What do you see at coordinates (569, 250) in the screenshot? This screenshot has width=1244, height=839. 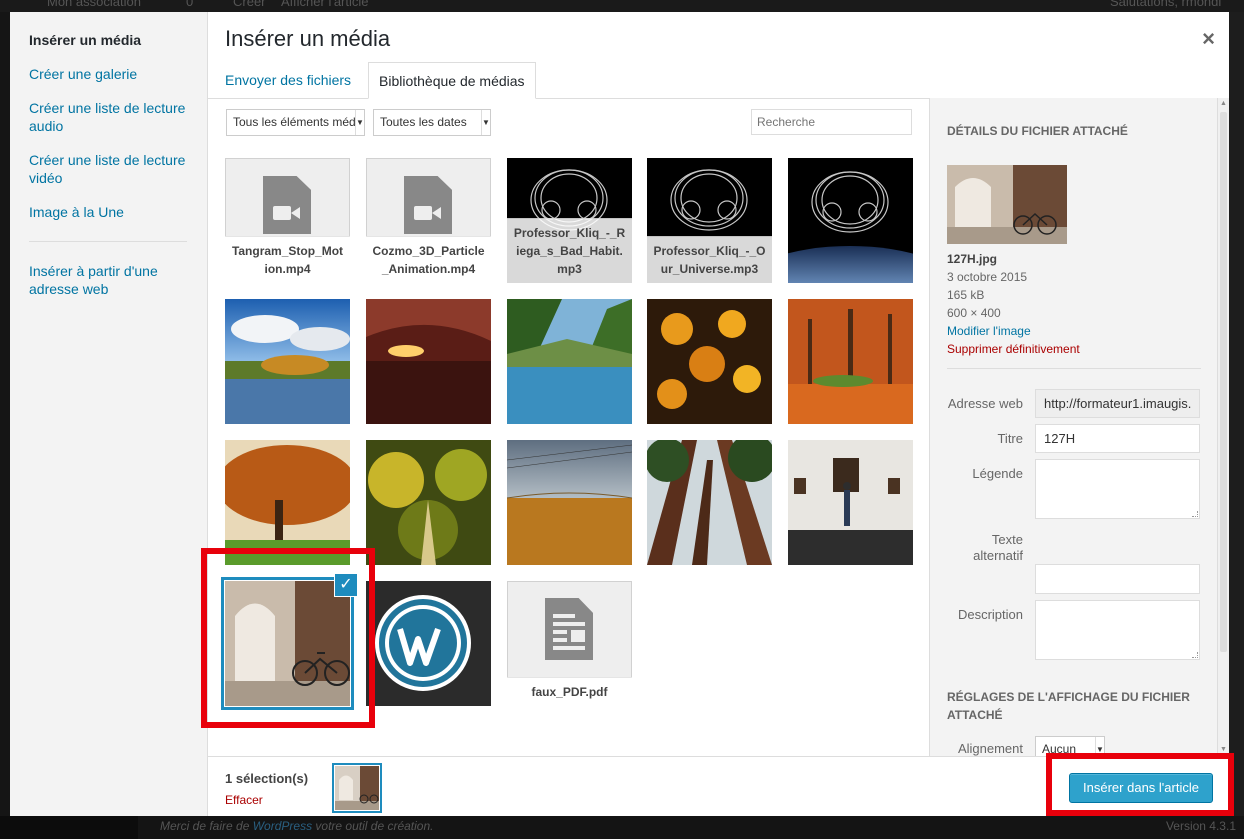 I see `attachment-filename: Professor_Kliq_-_Riega_s_Bad_Habit.mp3` at bounding box center [569, 250].